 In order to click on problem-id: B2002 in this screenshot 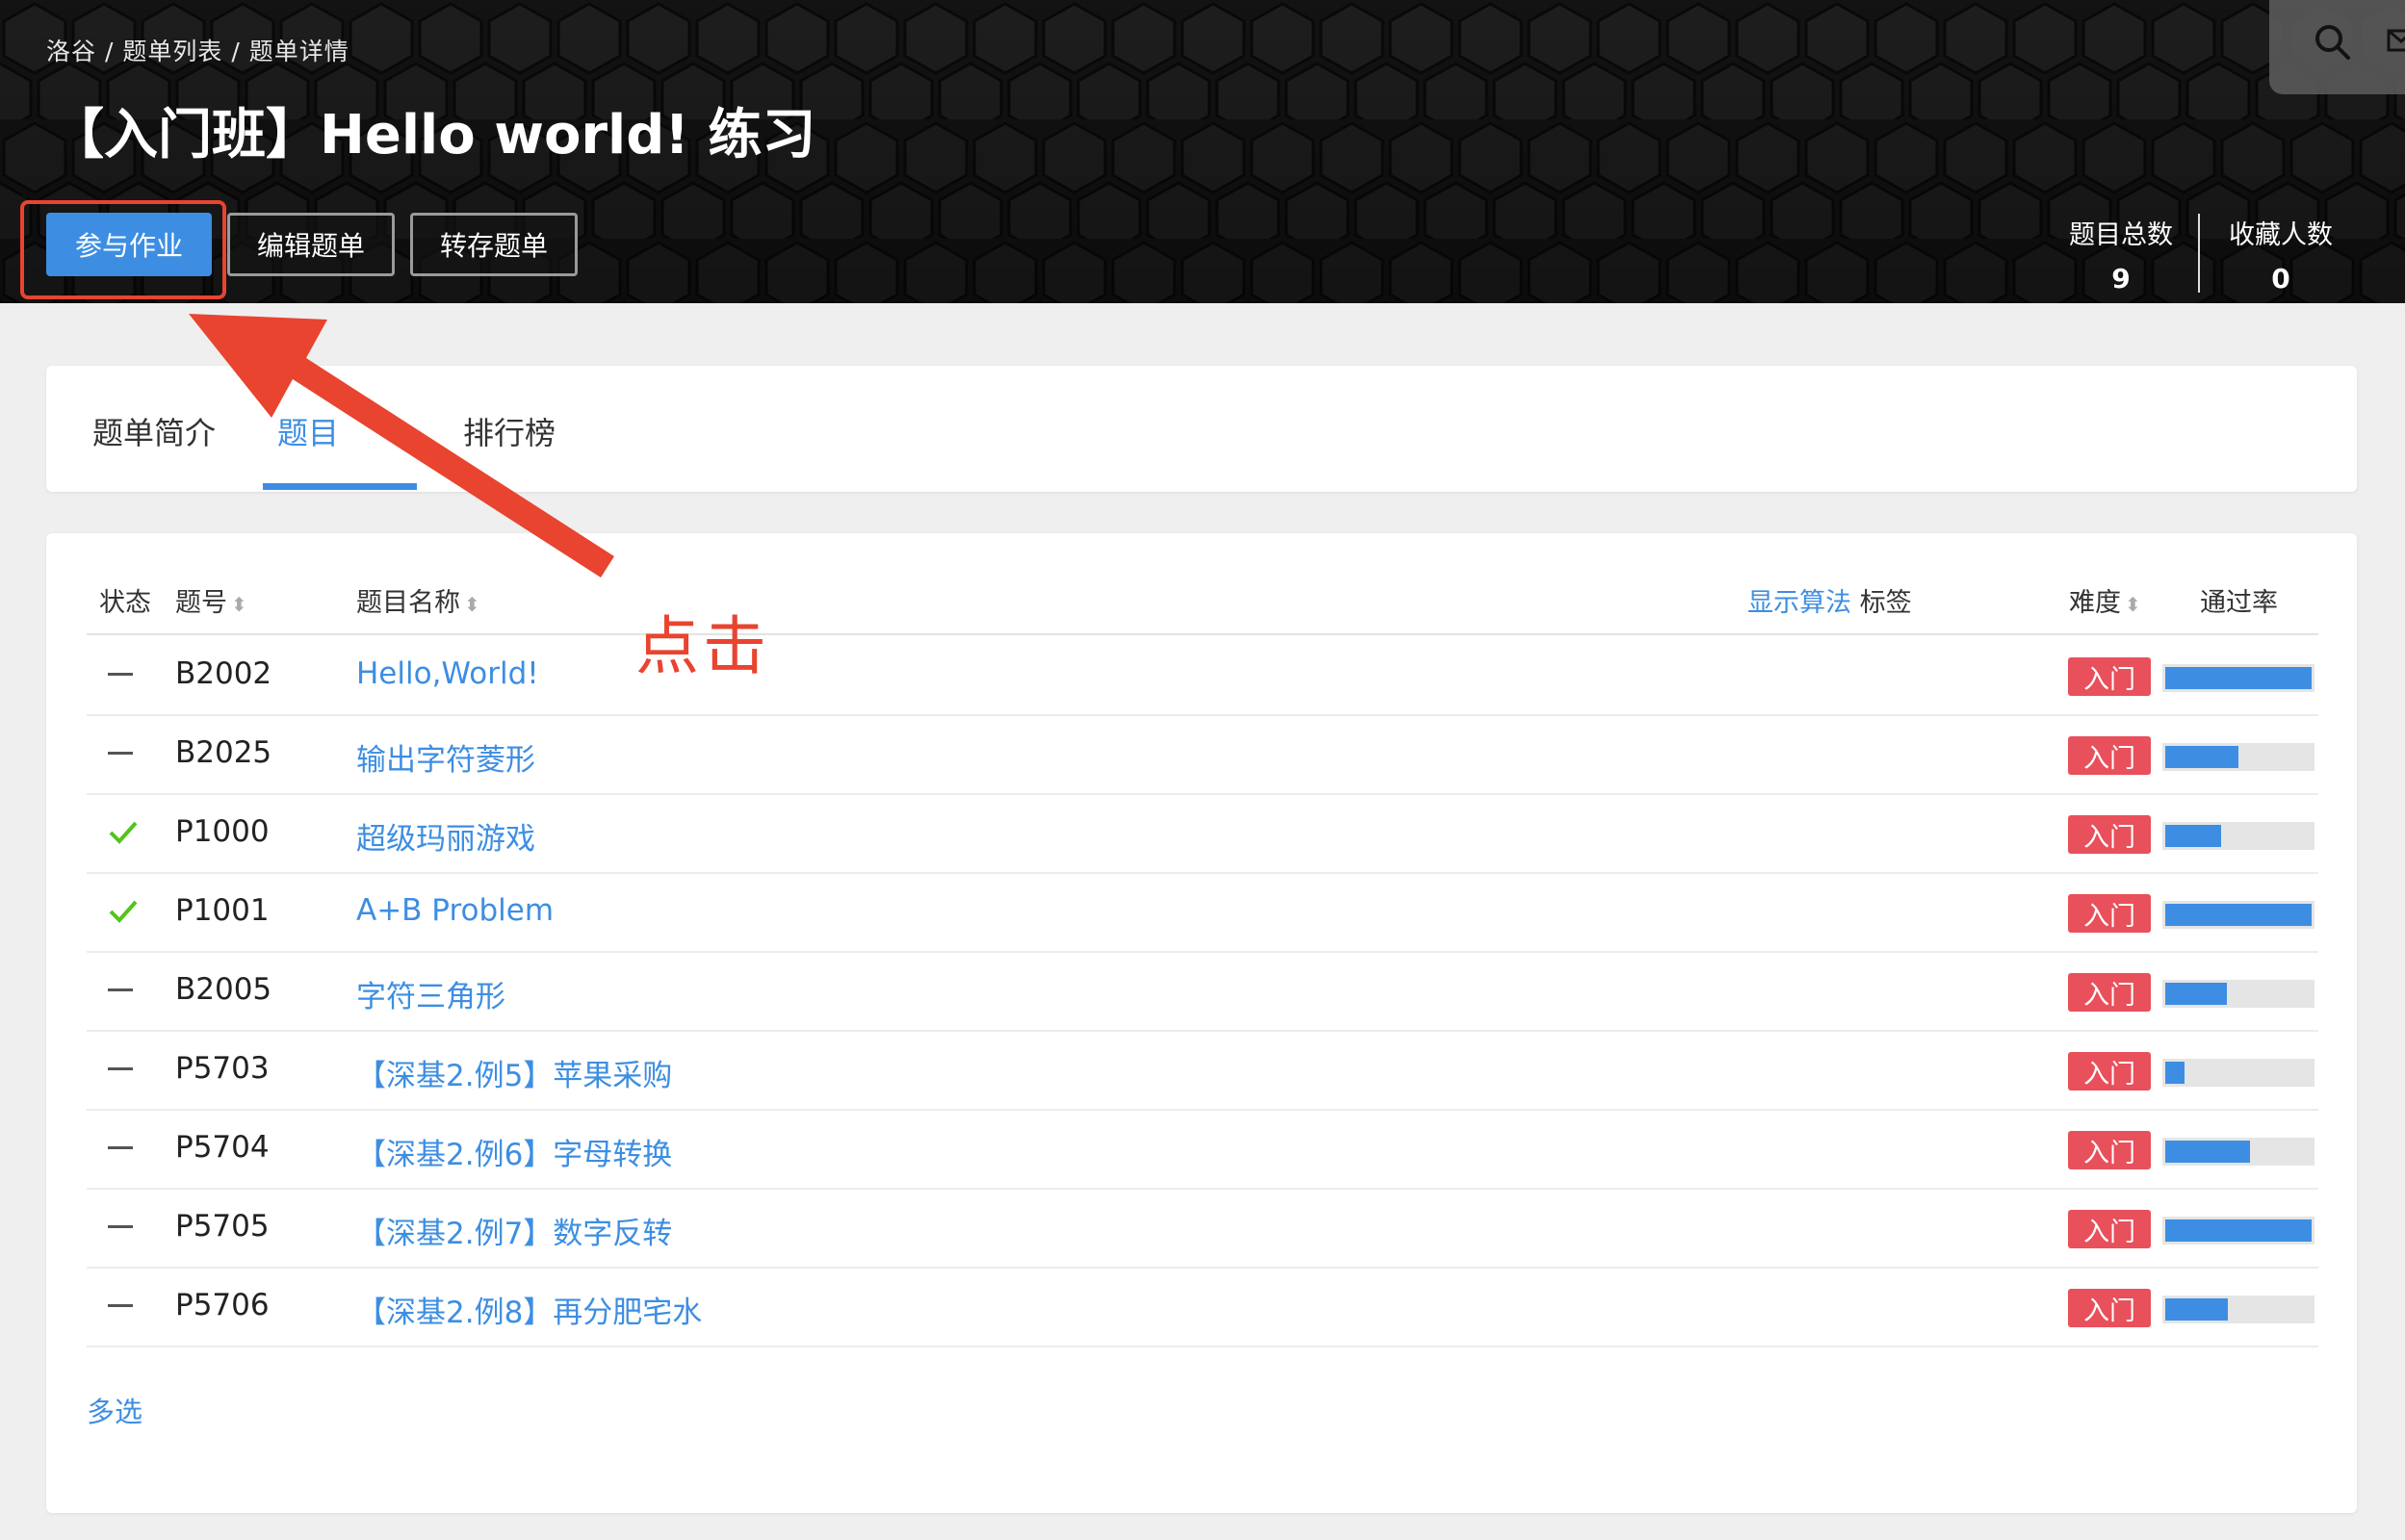, I will do `click(223, 673)`.